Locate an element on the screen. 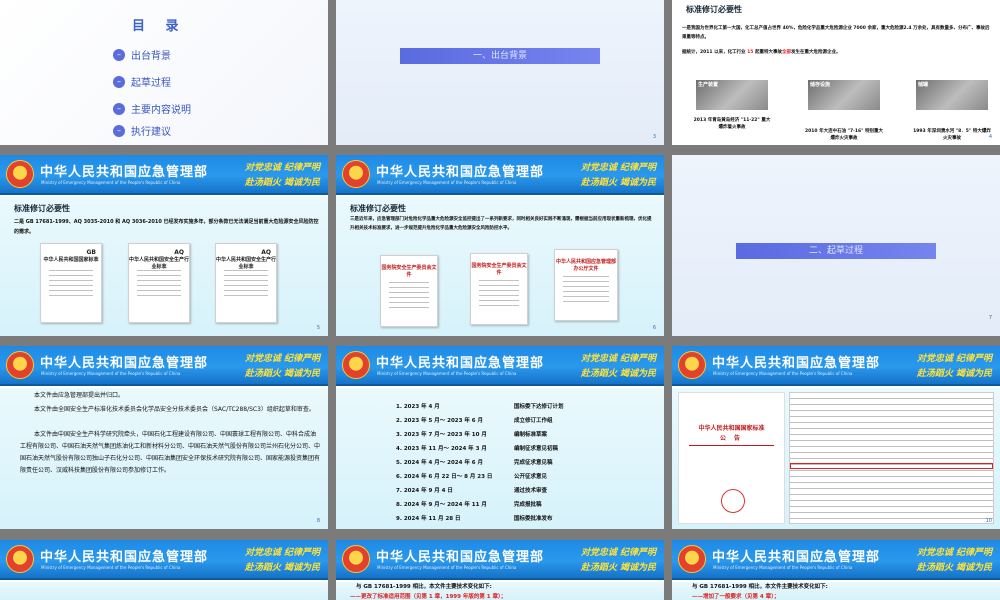 The width and height of the screenshot is (1000, 600). slide-body is located at coordinates (164, 591).